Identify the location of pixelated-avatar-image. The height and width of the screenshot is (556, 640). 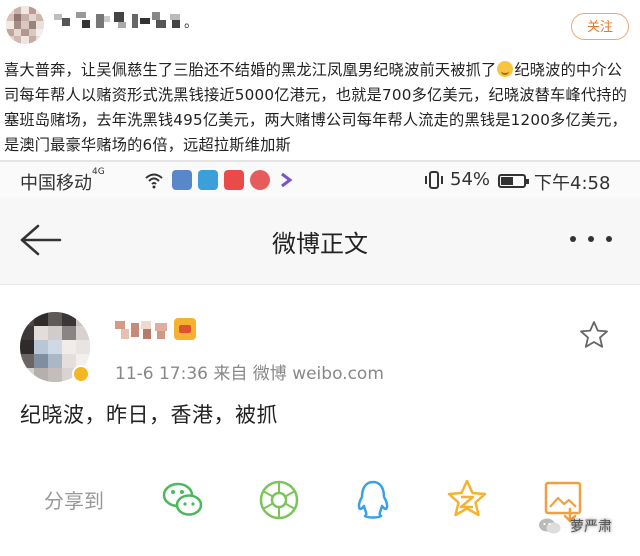
(25, 25).